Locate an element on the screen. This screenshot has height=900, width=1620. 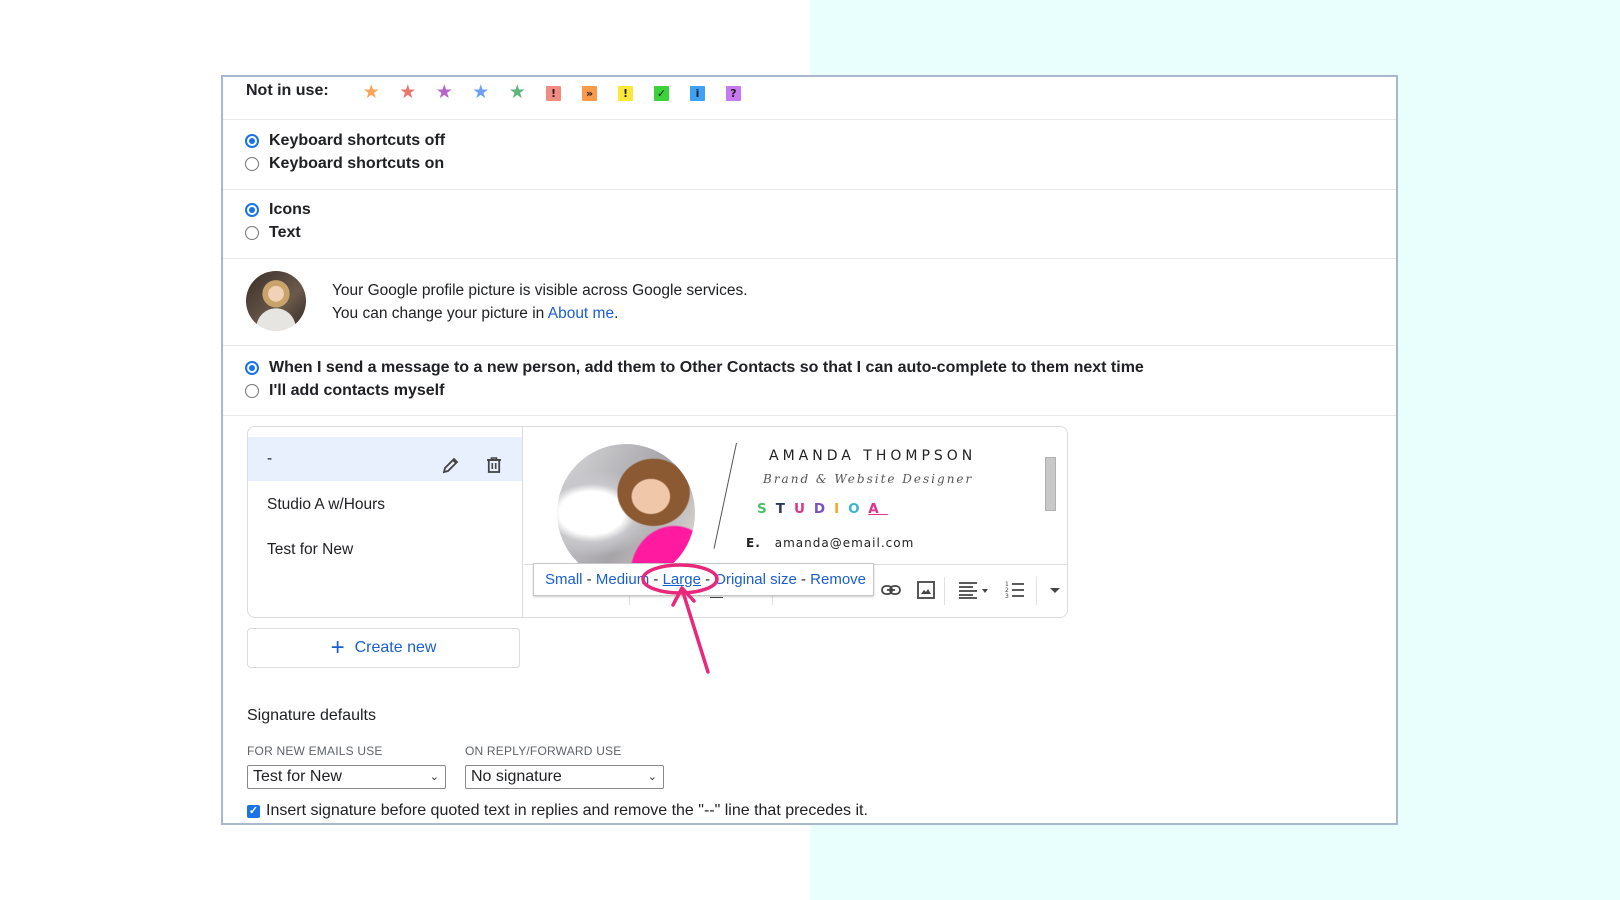
align-icon is located at coordinates (974, 592).